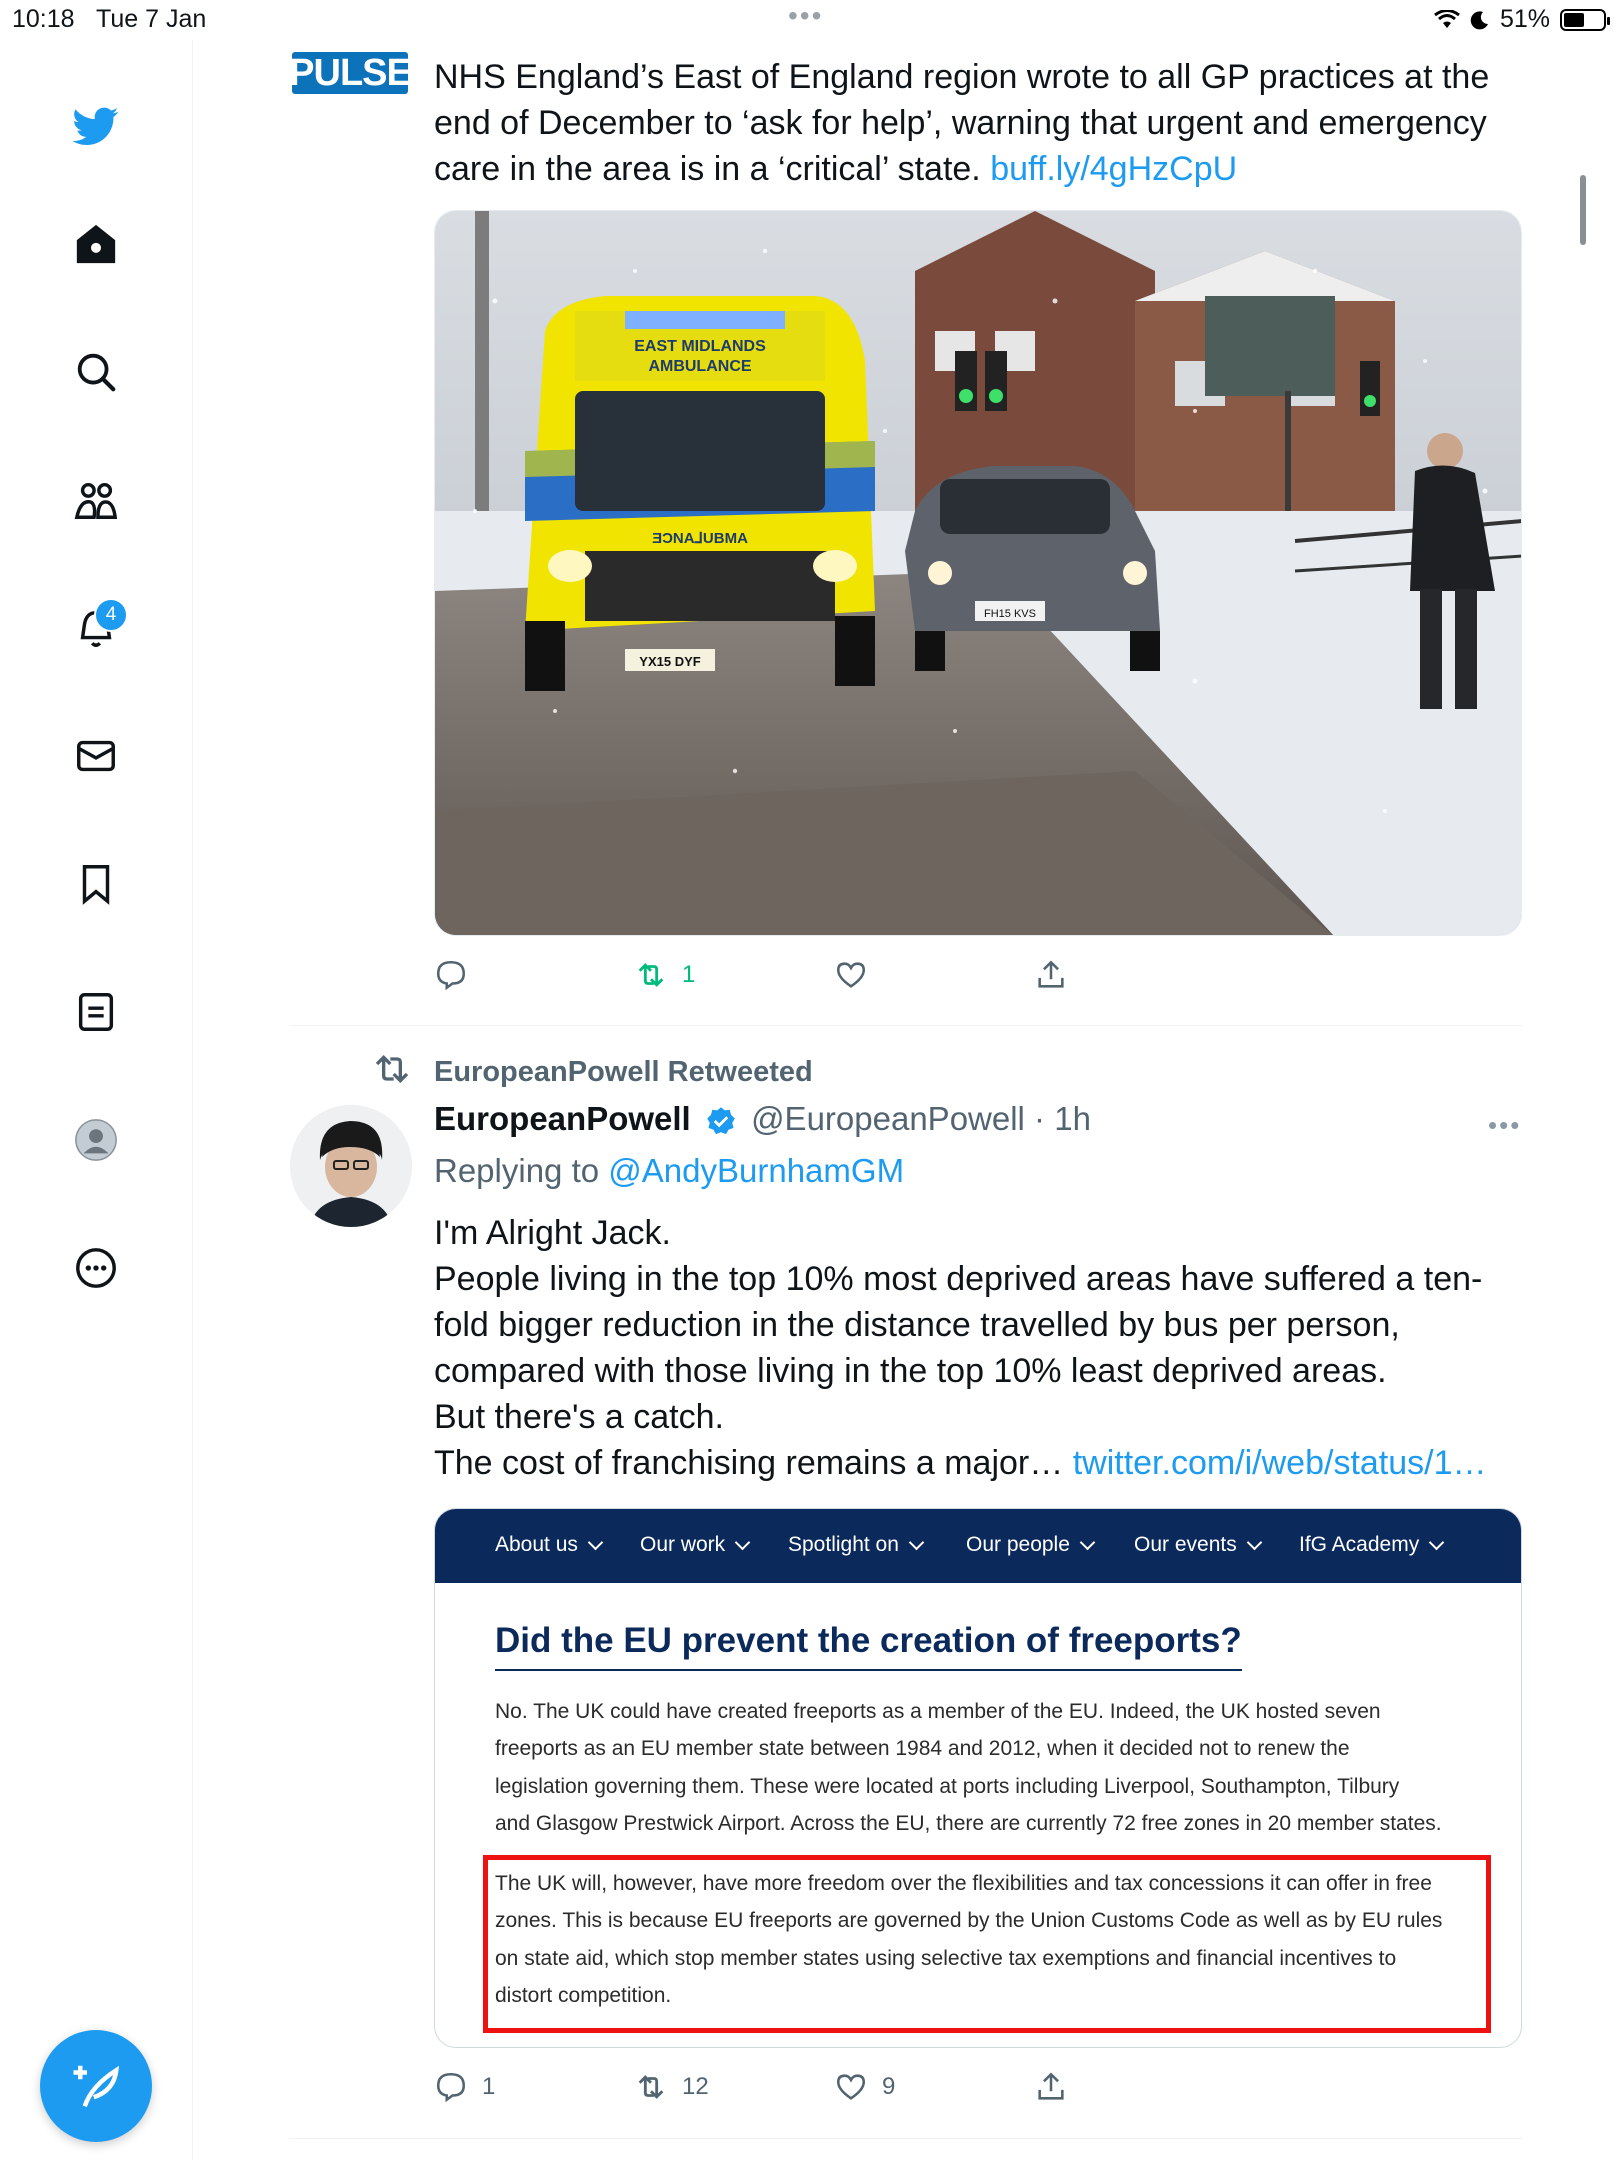 This screenshot has width=1620, height=2160. I want to click on tweet2-line-1: I'm Alright Jack., so click(553, 1233).